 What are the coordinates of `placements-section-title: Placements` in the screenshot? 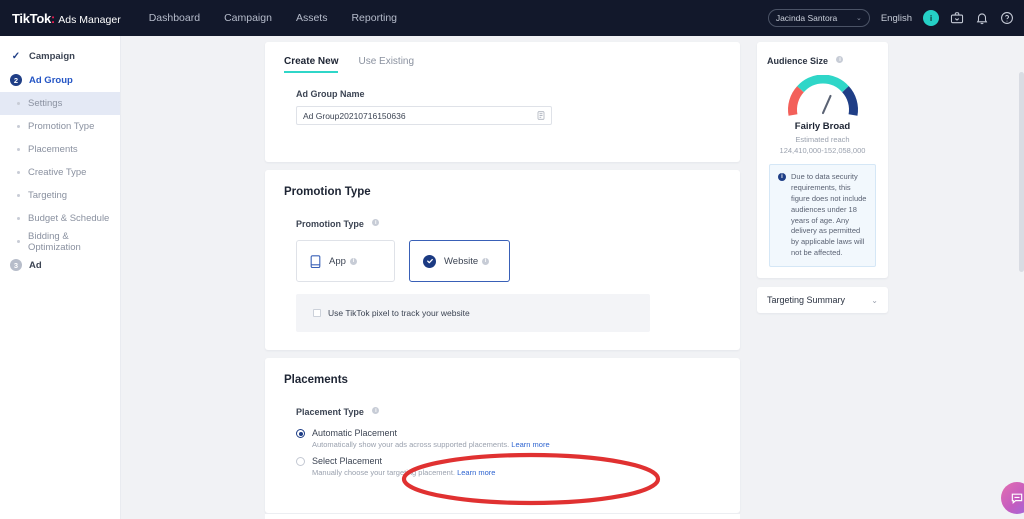 It's located at (316, 380).